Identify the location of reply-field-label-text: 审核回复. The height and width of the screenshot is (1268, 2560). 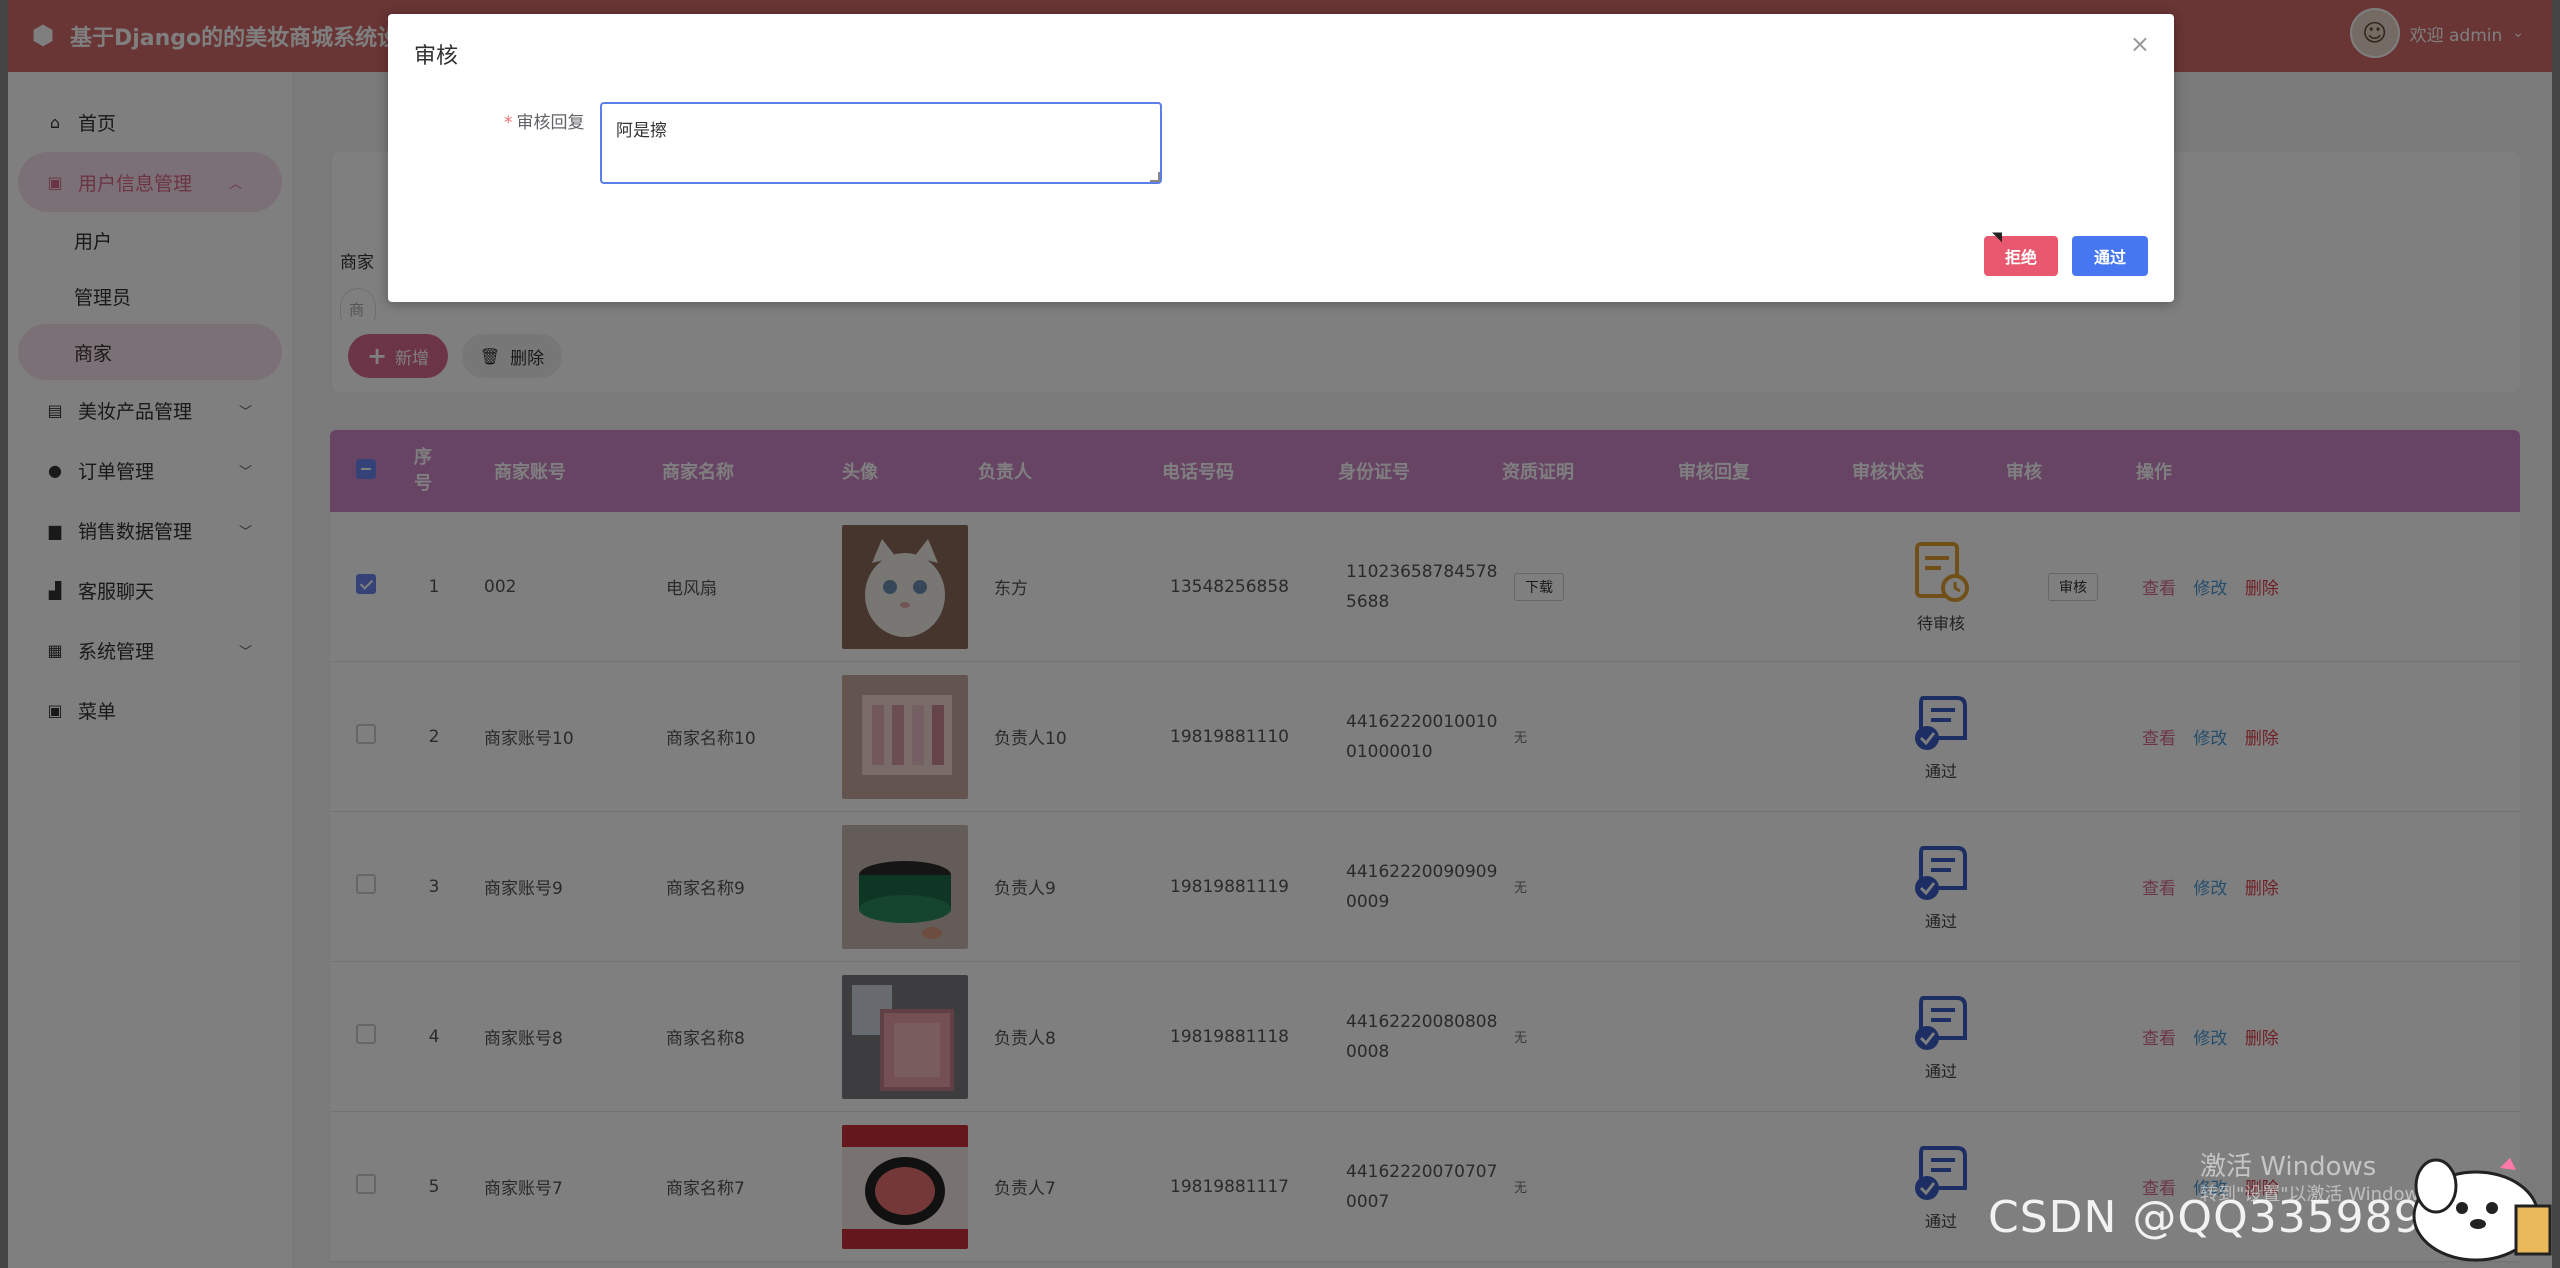
(550, 123).